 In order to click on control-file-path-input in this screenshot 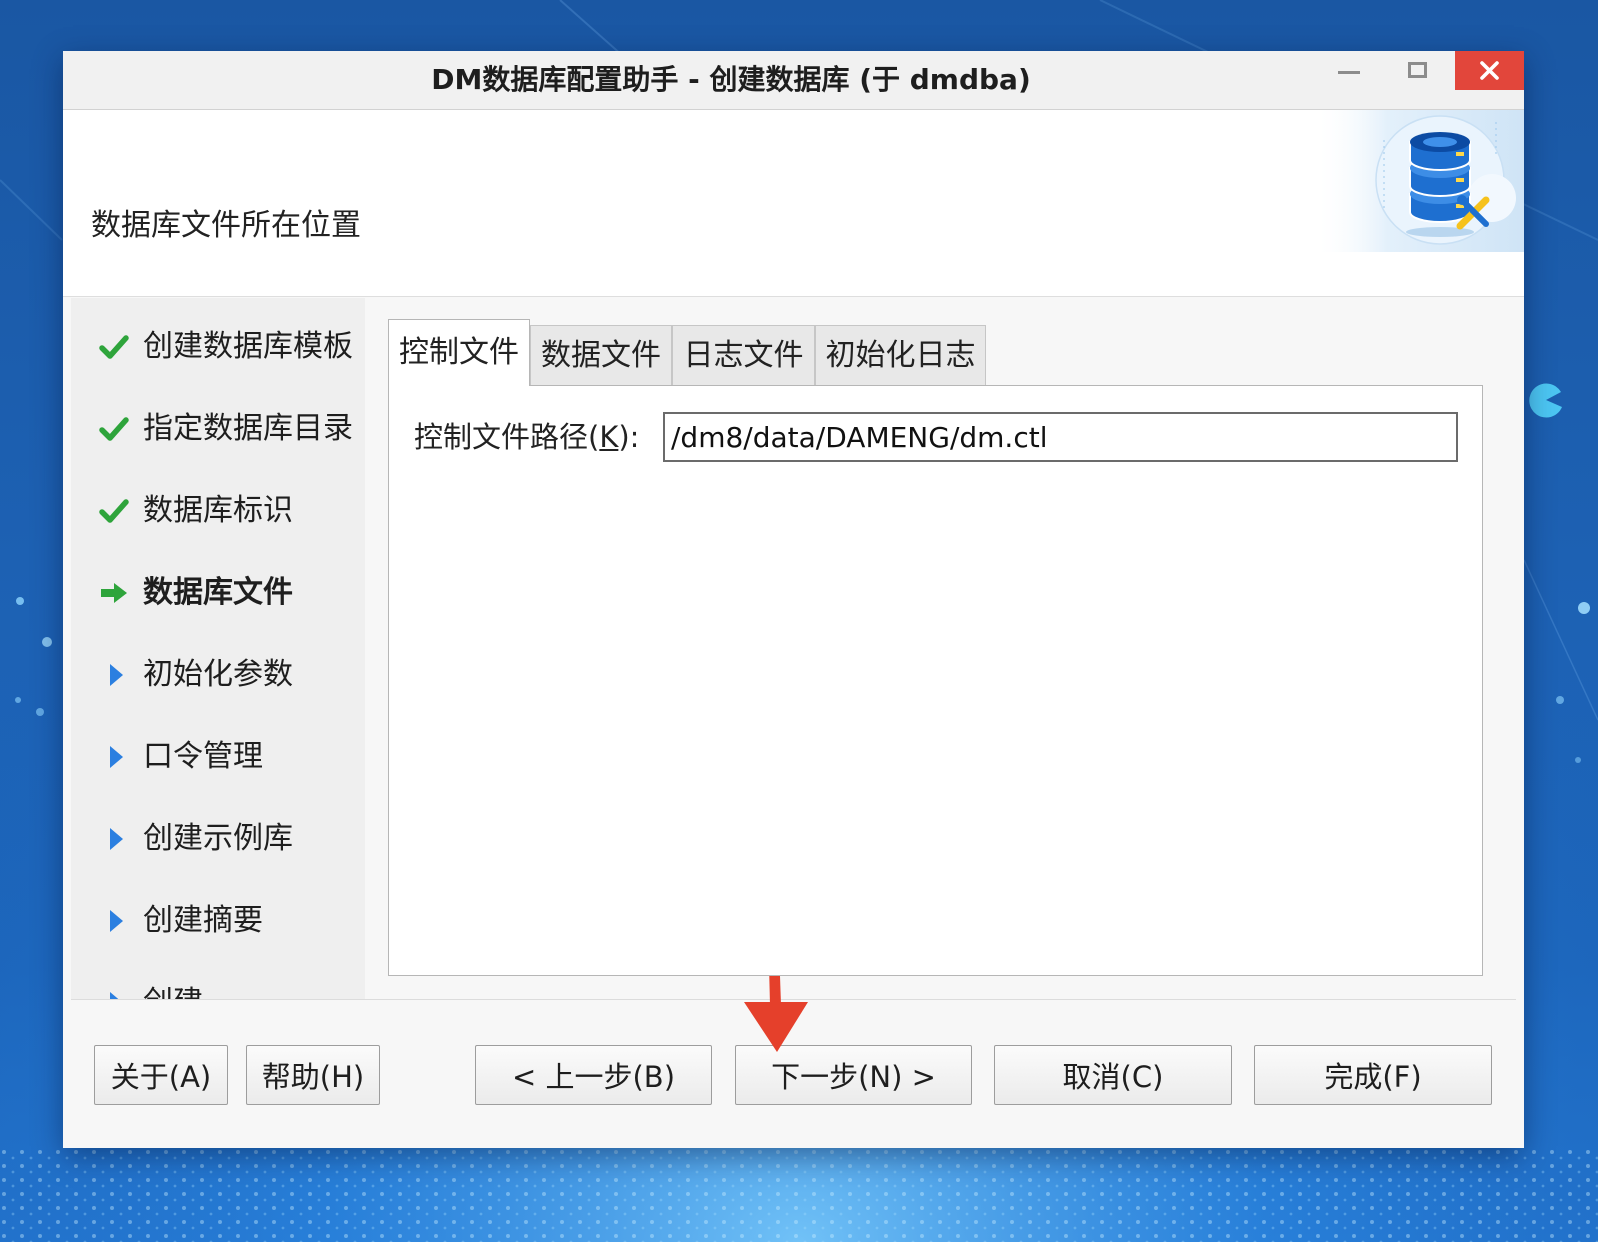, I will do `click(1060, 437)`.